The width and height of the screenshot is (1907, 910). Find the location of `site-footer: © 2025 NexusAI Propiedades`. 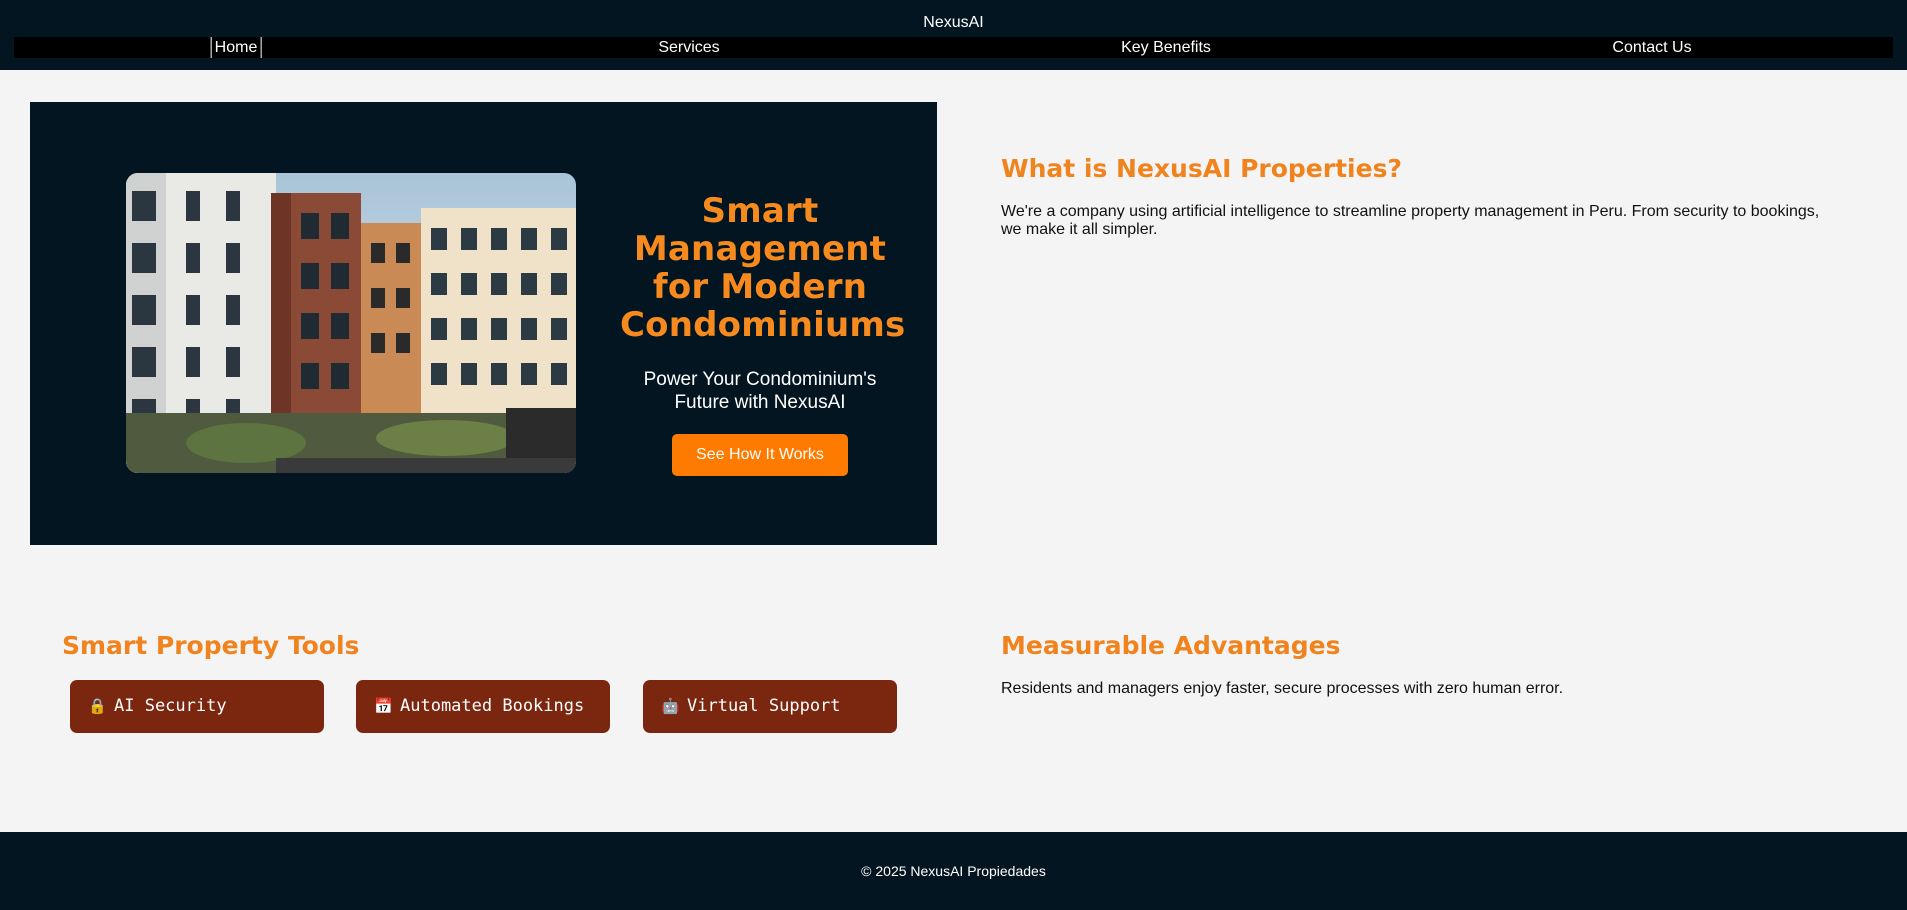

site-footer: © 2025 NexusAI Propiedades is located at coordinates (953, 871).